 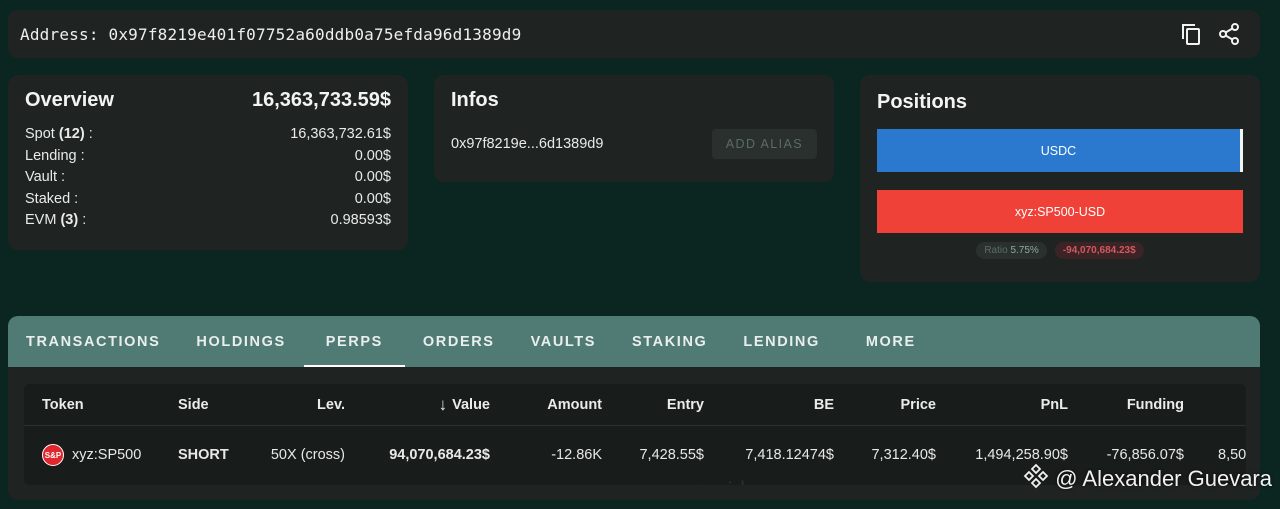 What do you see at coordinates (340, 134) in the screenshot?
I see `overview-value: 16,363,732.61$` at bounding box center [340, 134].